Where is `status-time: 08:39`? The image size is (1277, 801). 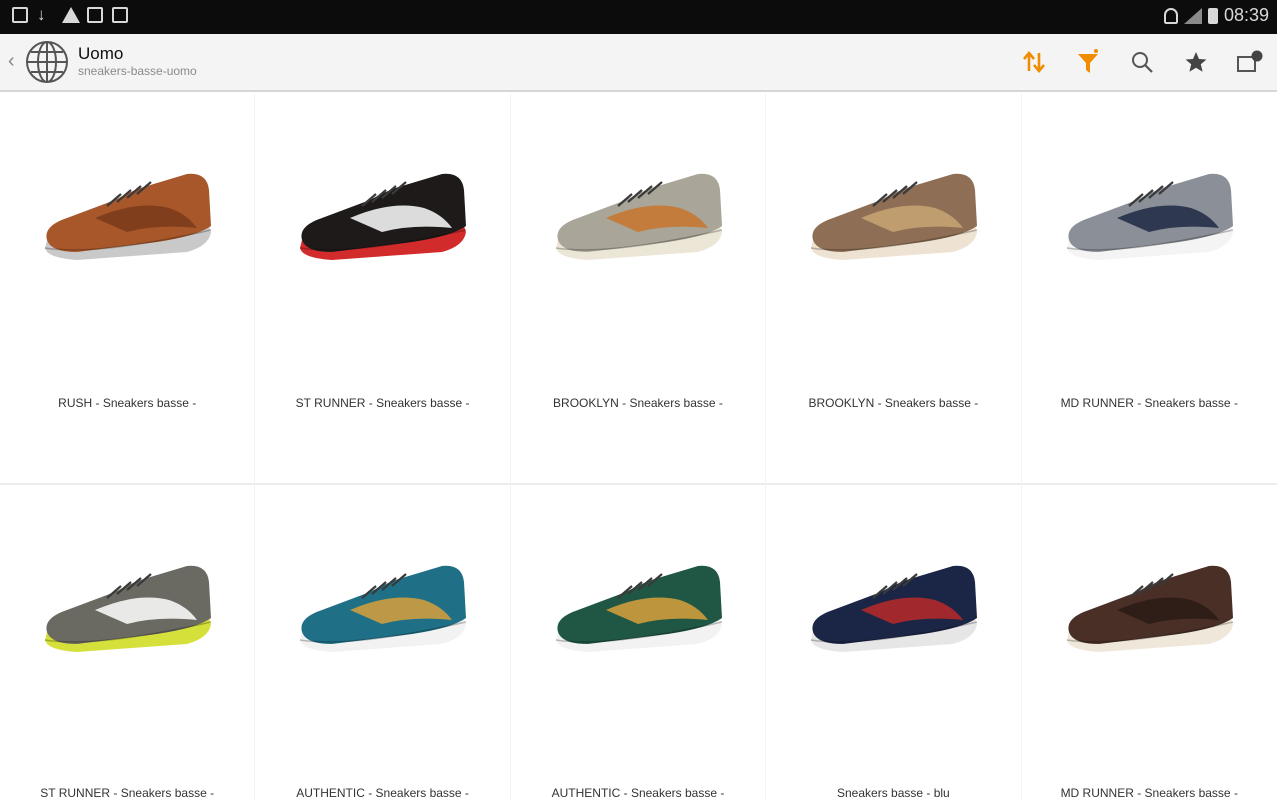 status-time: 08:39 is located at coordinates (1246, 15).